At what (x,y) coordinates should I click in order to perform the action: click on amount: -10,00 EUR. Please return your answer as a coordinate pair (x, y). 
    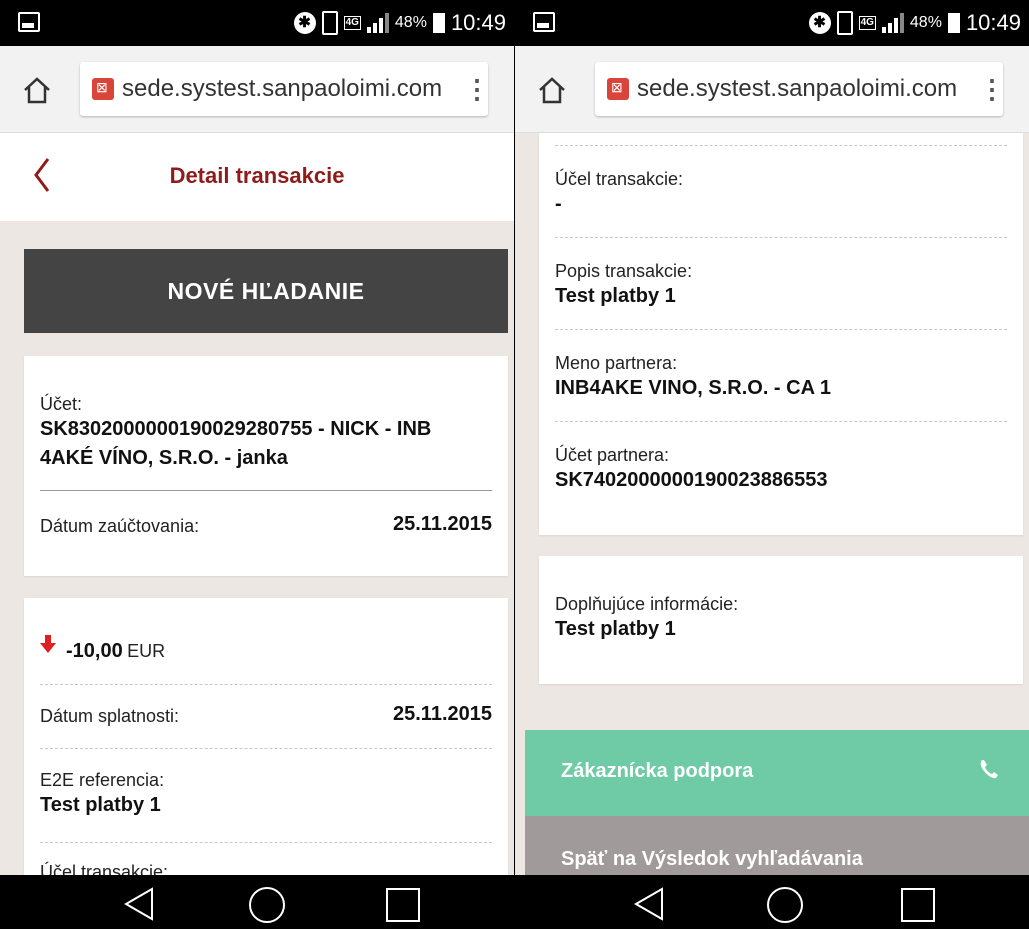
    Looking at the image, I should click on (115, 651).